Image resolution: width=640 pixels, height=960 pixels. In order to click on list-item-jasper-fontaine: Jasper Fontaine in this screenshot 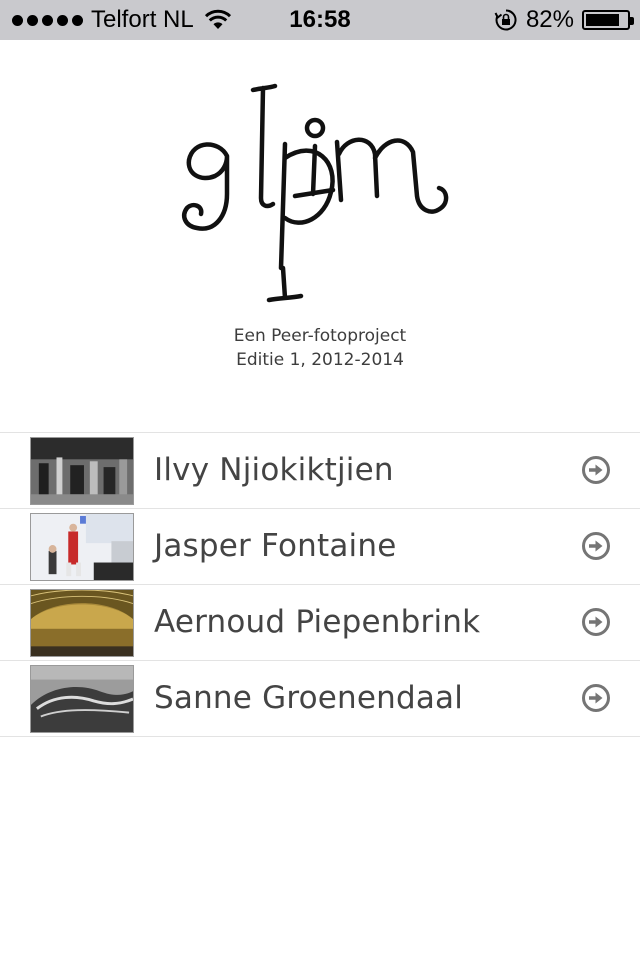, I will do `click(320, 547)`.